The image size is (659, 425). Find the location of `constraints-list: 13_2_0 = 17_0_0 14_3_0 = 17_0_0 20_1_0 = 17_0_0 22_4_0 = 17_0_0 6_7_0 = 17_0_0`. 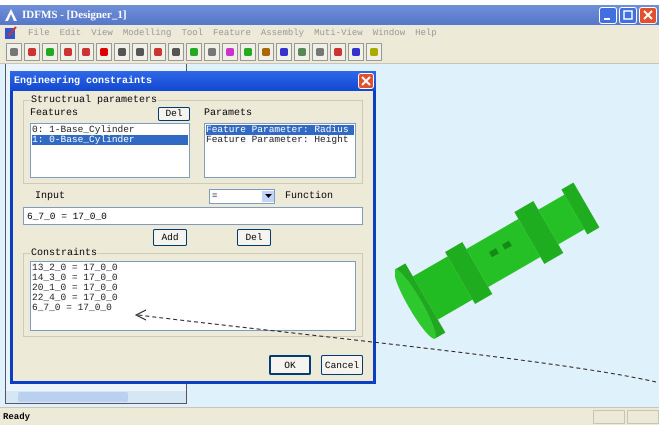

constraints-list: 13_2_0 = 17_0_0 14_3_0 = 17_0_0 20_1_0 = 17_0_0 22_4_0 = 17_0_0 6_7_0 = 17_0_0 is located at coordinates (193, 296).